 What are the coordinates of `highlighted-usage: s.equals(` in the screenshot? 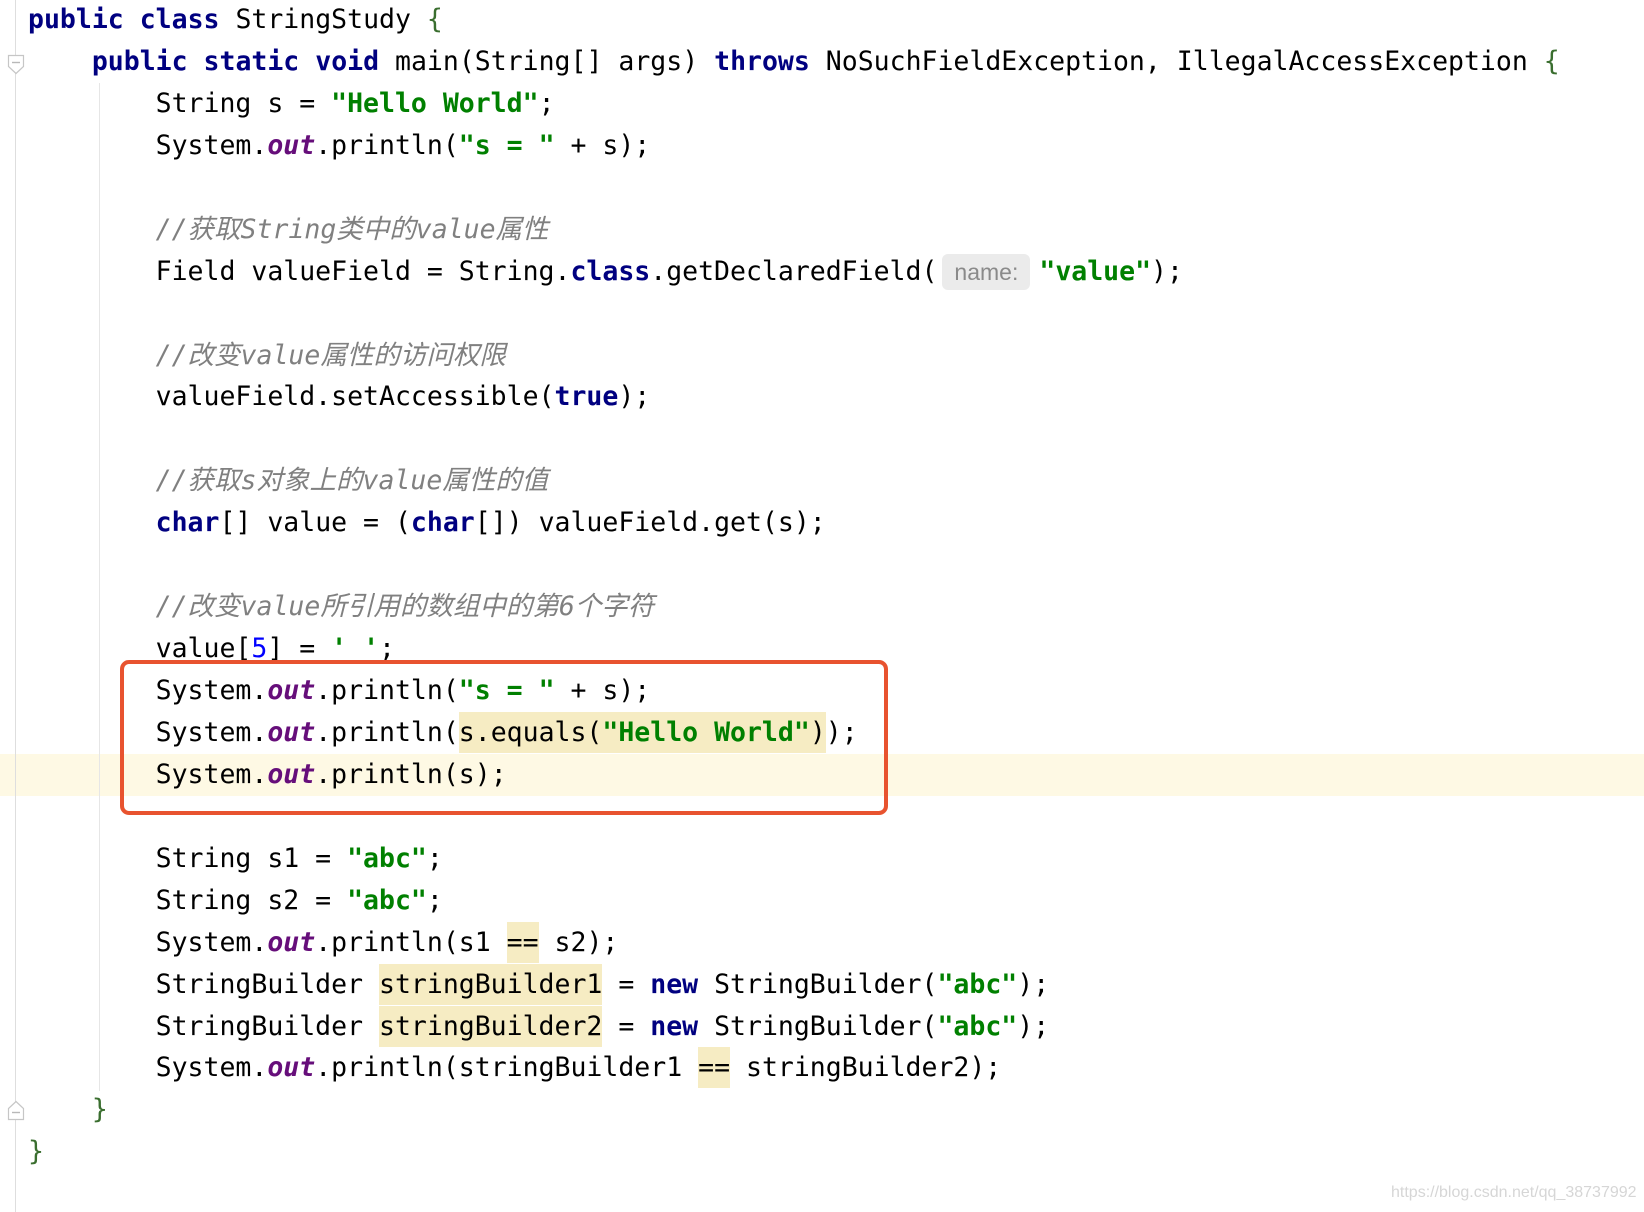 It's located at (530, 732).